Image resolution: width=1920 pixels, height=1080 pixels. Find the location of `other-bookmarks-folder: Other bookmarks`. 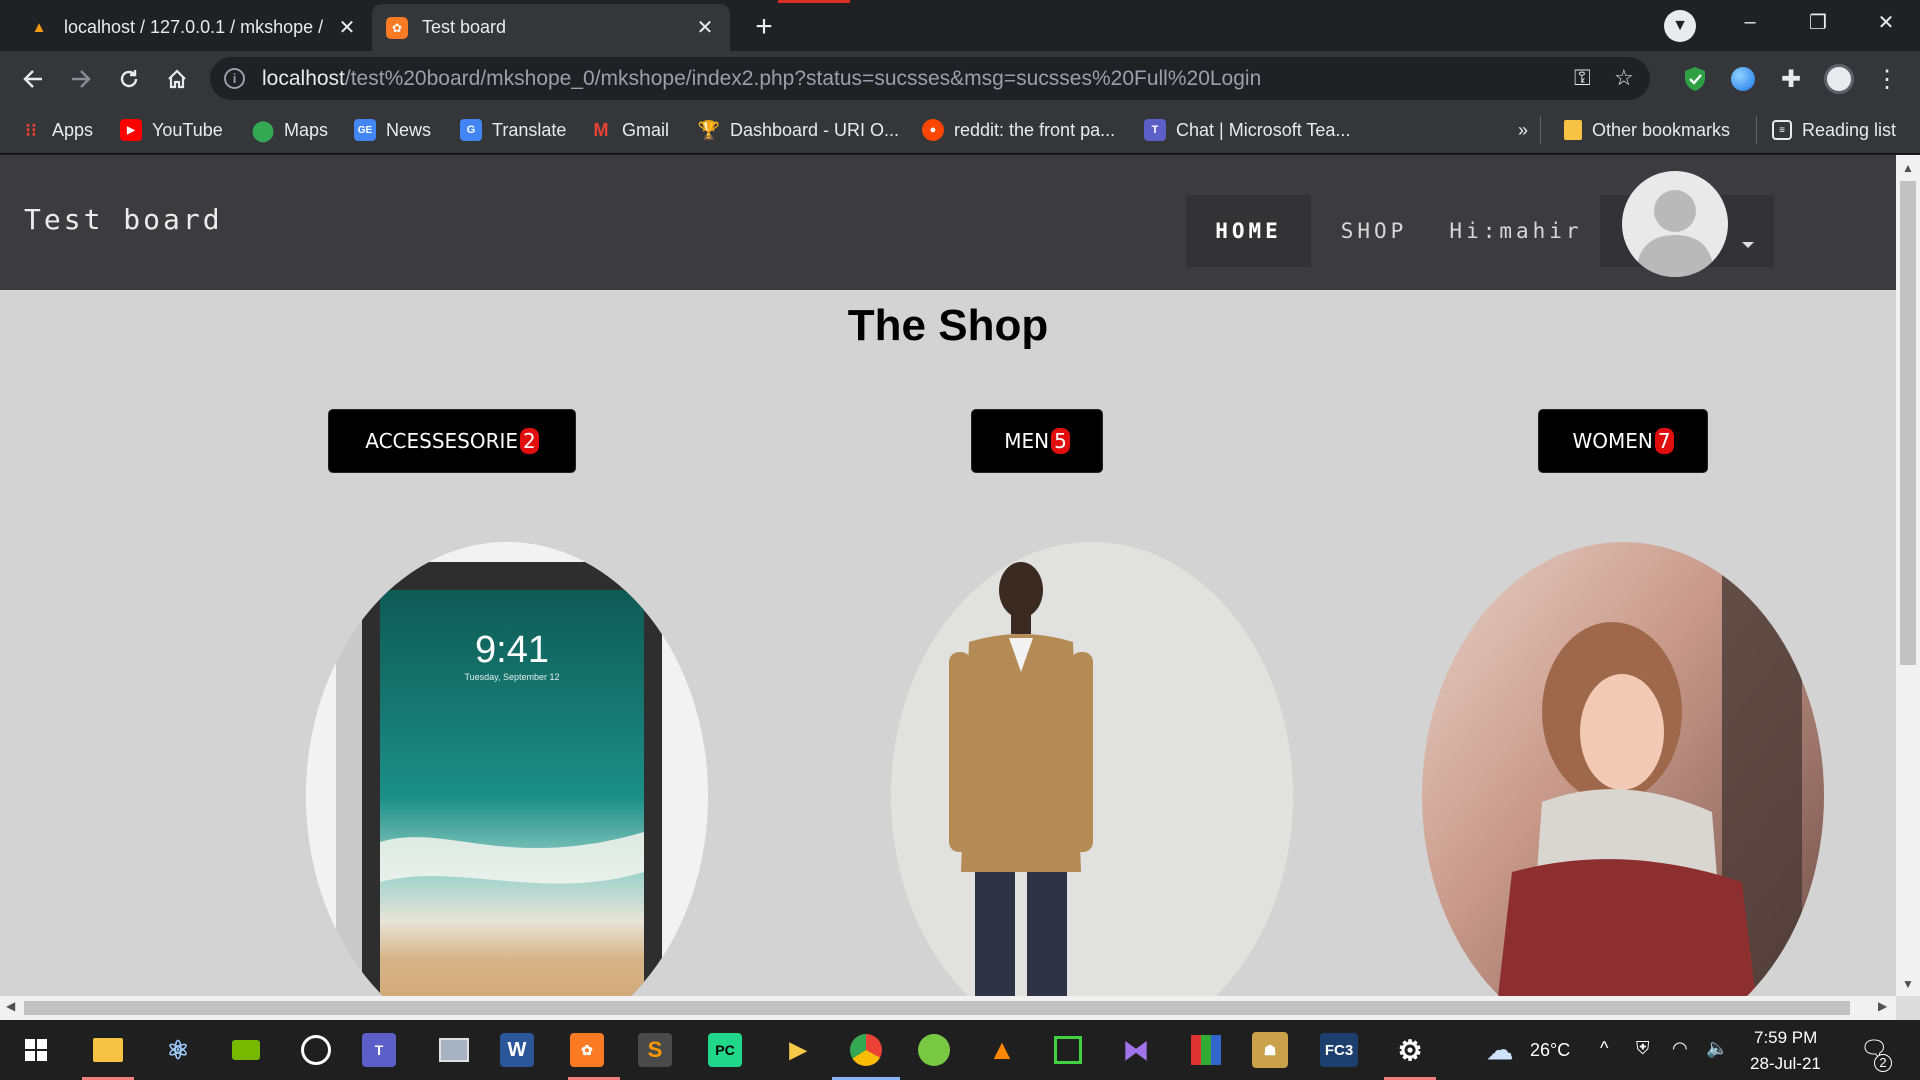

other-bookmarks-folder: Other bookmarks is located at coordinates (1647, 130).